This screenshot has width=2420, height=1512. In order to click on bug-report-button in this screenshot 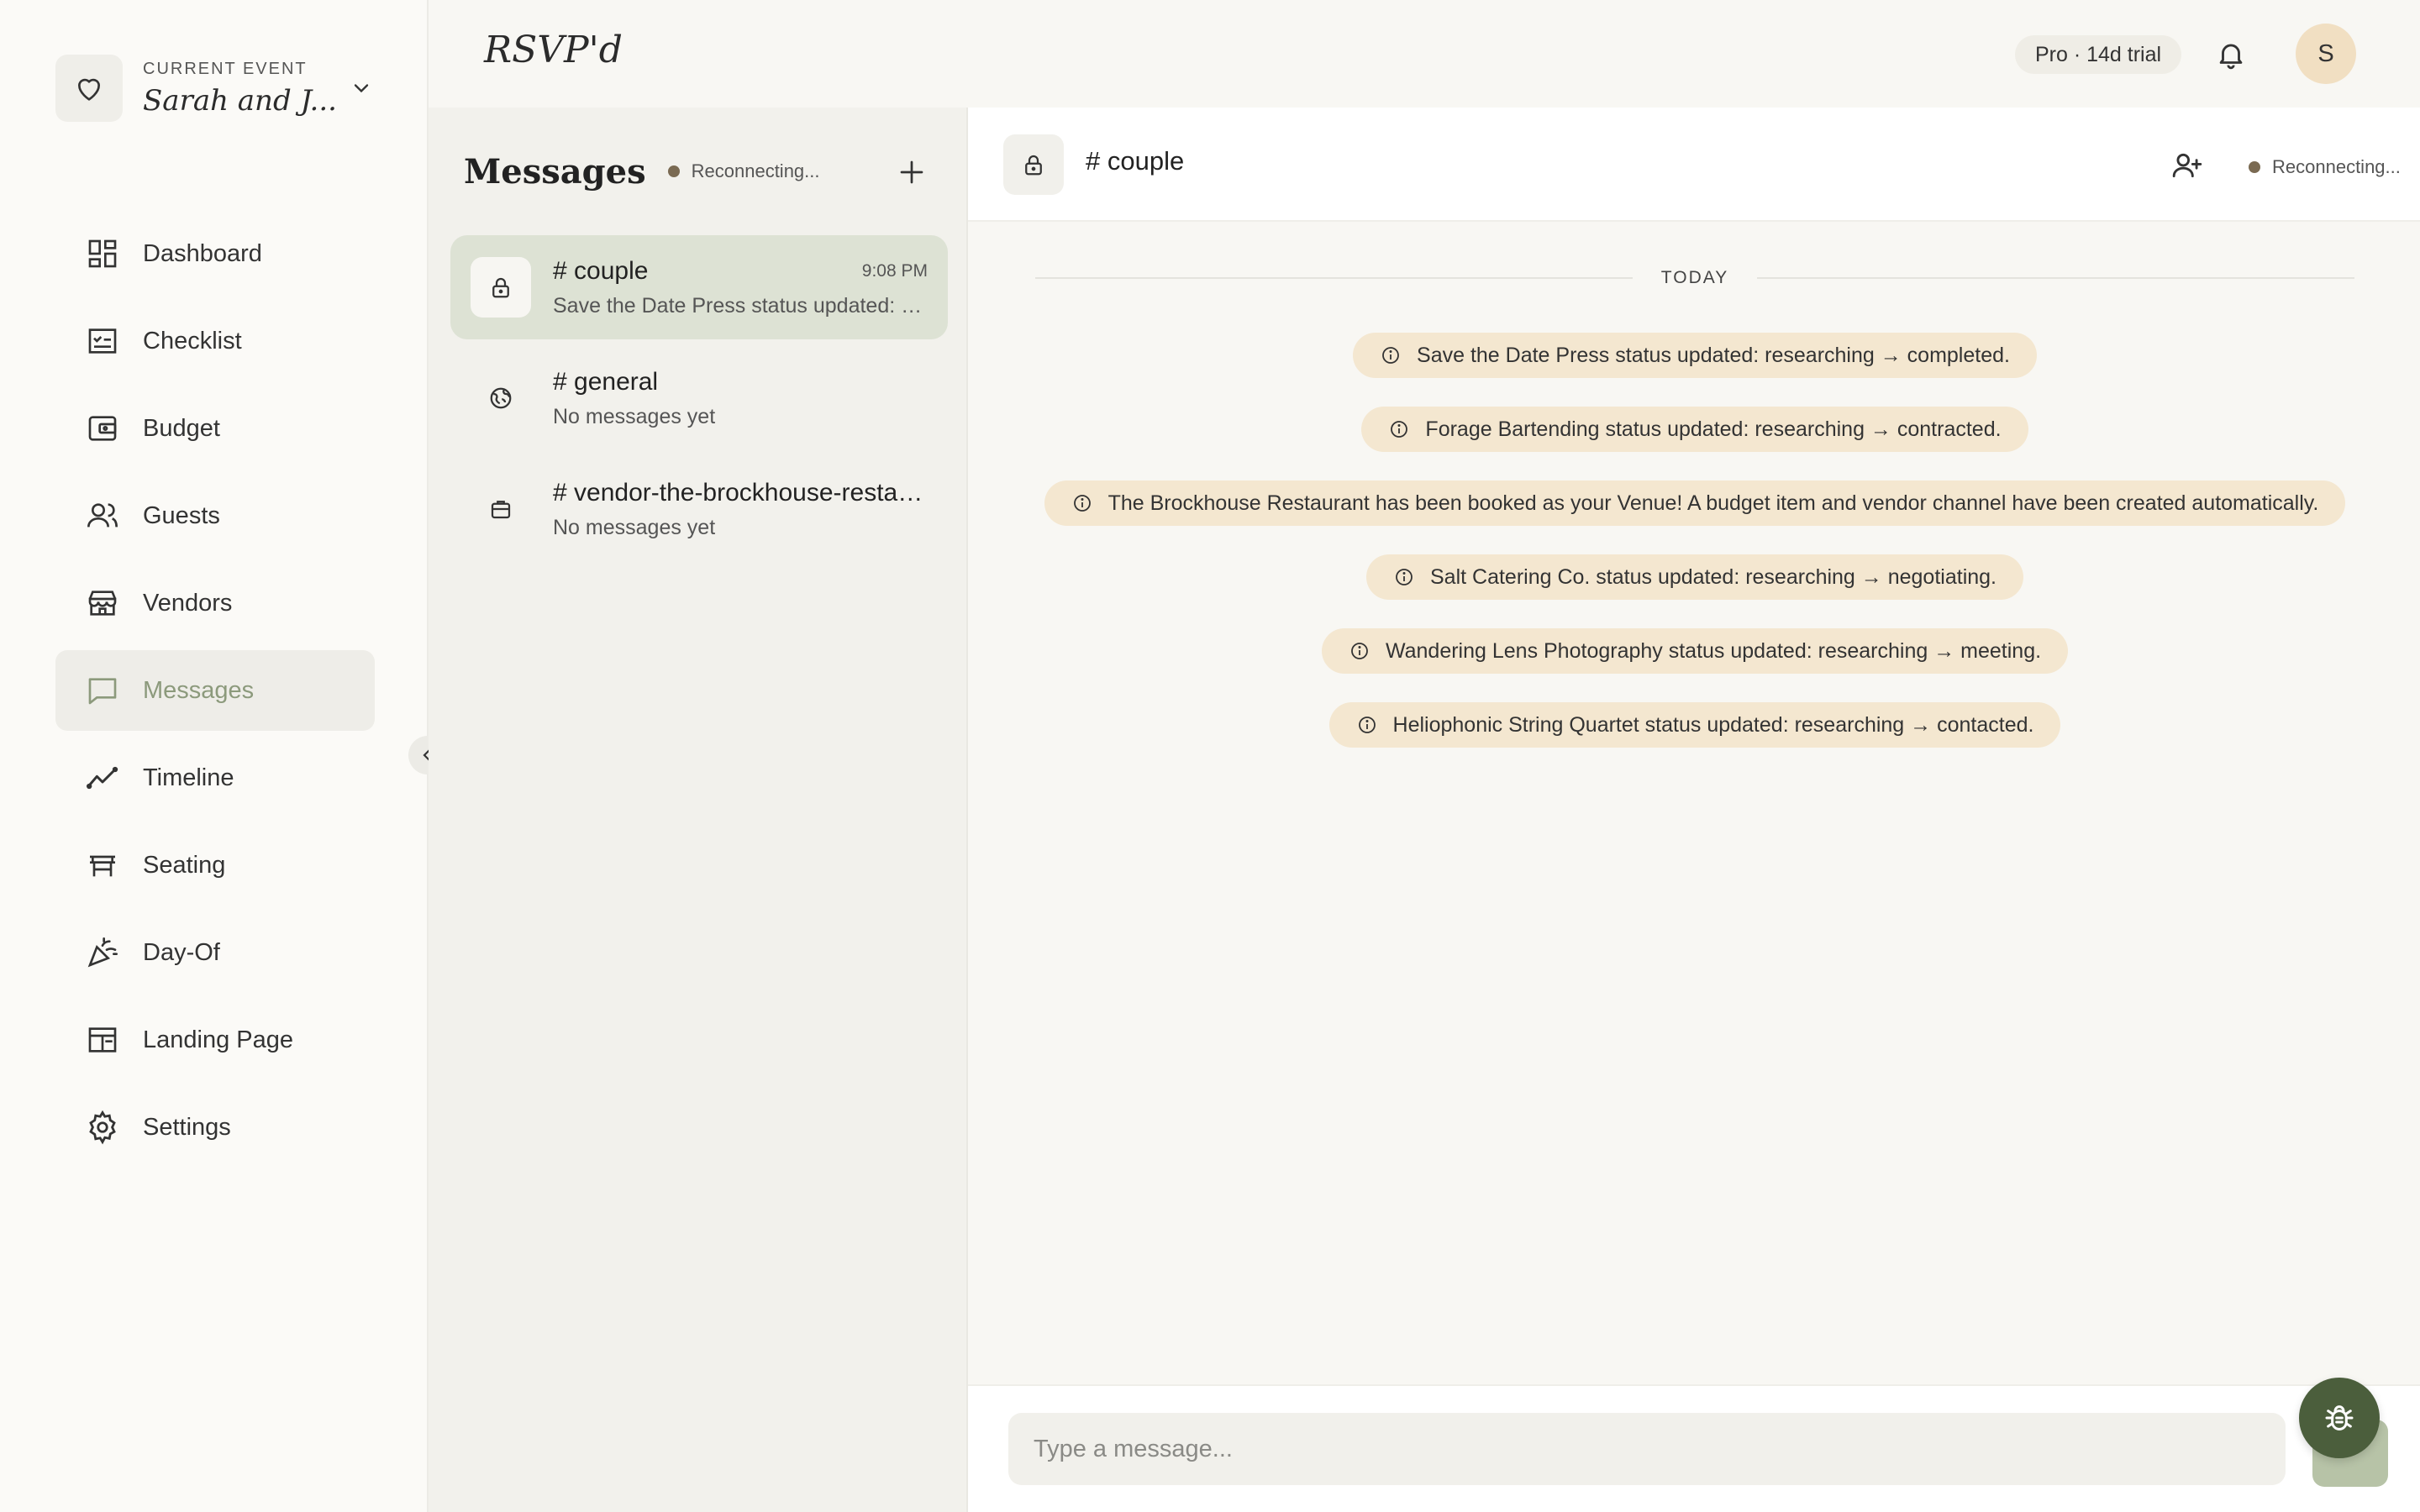, I will do `click(2339, 1418)`.